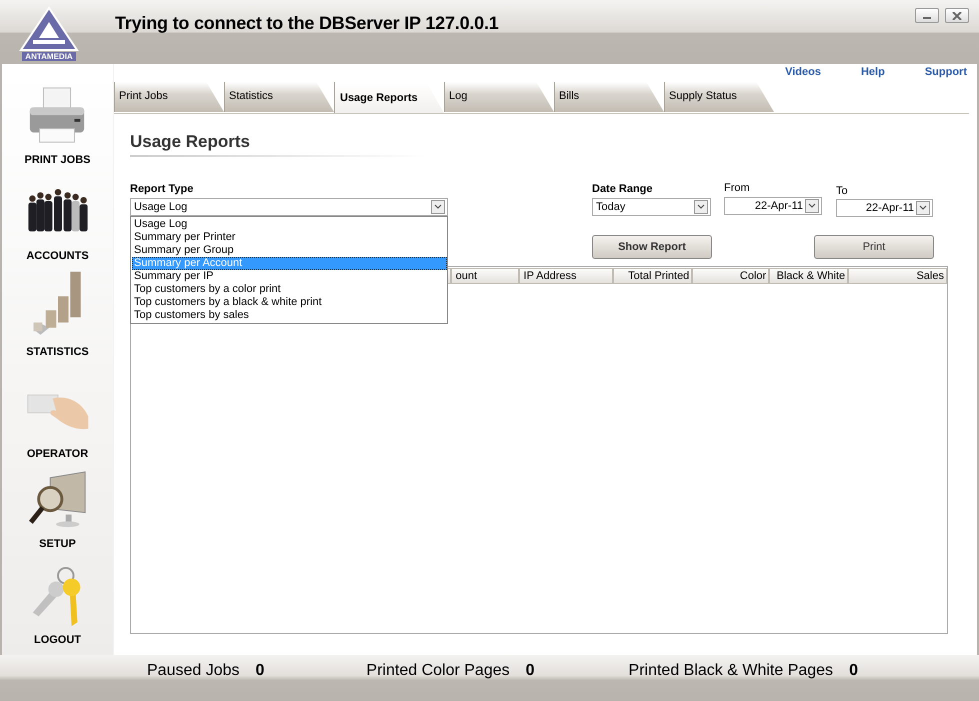  I want to click on dropdown-option: Summary per Printer, so click(289, 237).